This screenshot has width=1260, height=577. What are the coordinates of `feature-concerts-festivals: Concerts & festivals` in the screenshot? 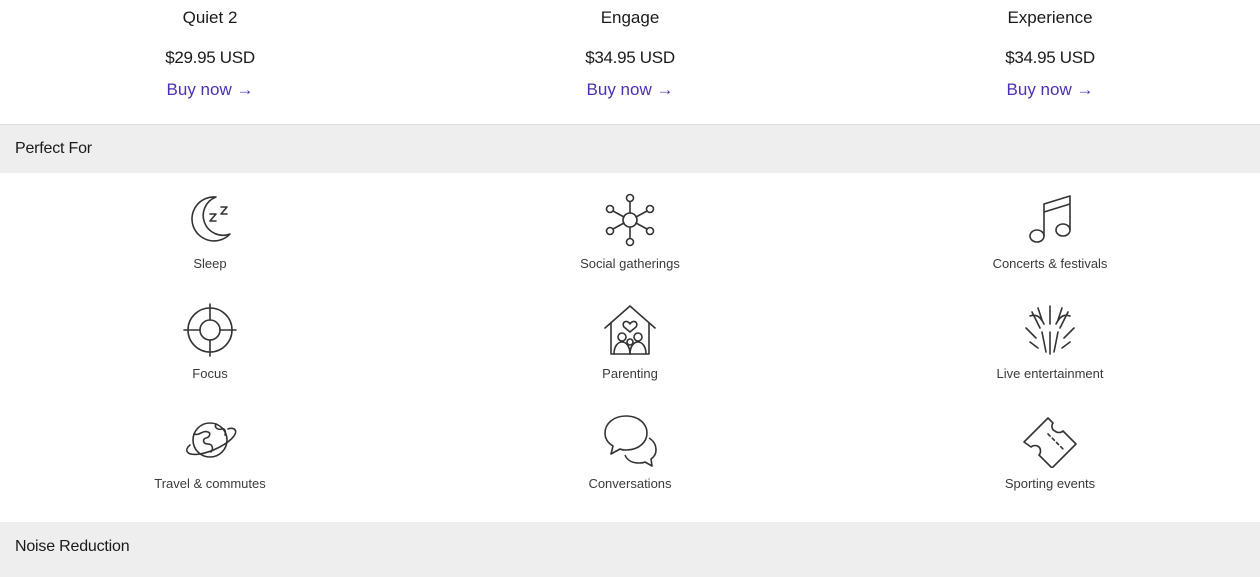 It's located at (1050, 247).